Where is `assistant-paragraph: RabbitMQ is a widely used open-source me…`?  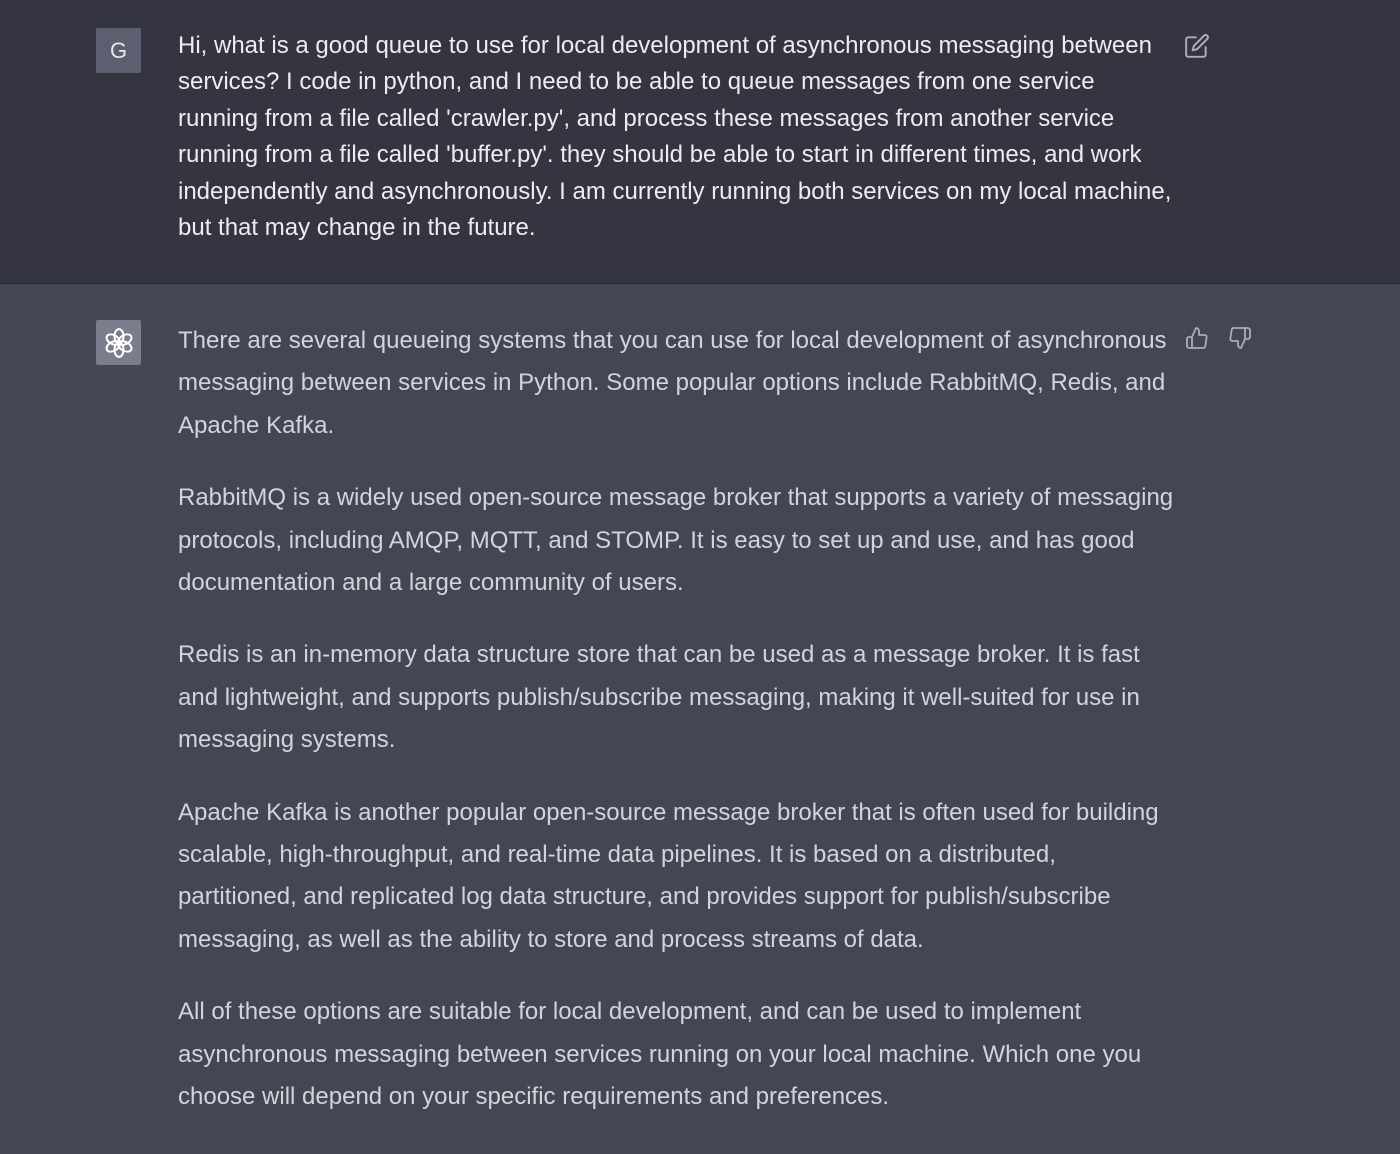 assistant-paragraph: RabbitMQ is a widely used open-source me… is located at coordinates (676, 540).